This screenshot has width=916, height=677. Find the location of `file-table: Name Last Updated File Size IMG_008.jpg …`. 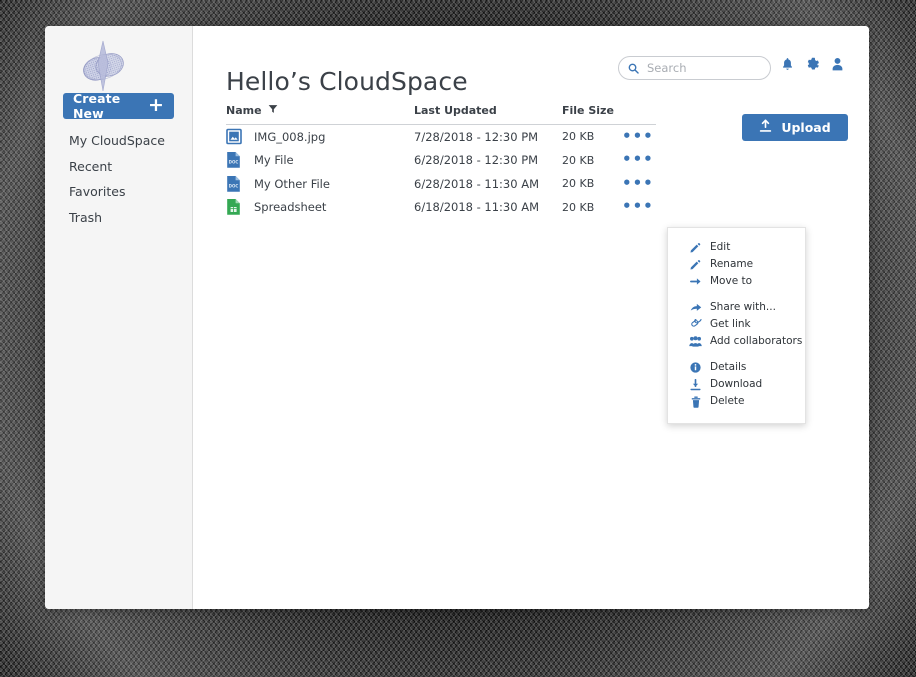

file-table: Name Last Updated File Size IMG_008.jpg … is located at coordinates (441, 161).